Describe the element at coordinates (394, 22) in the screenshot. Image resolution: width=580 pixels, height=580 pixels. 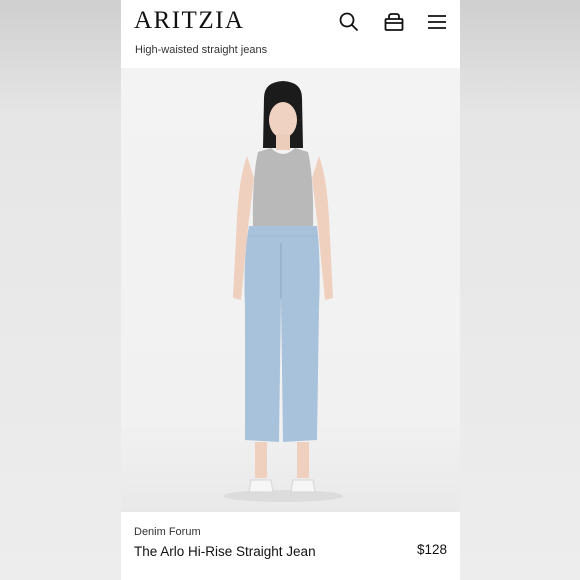
I see `bag-icon` at that location.